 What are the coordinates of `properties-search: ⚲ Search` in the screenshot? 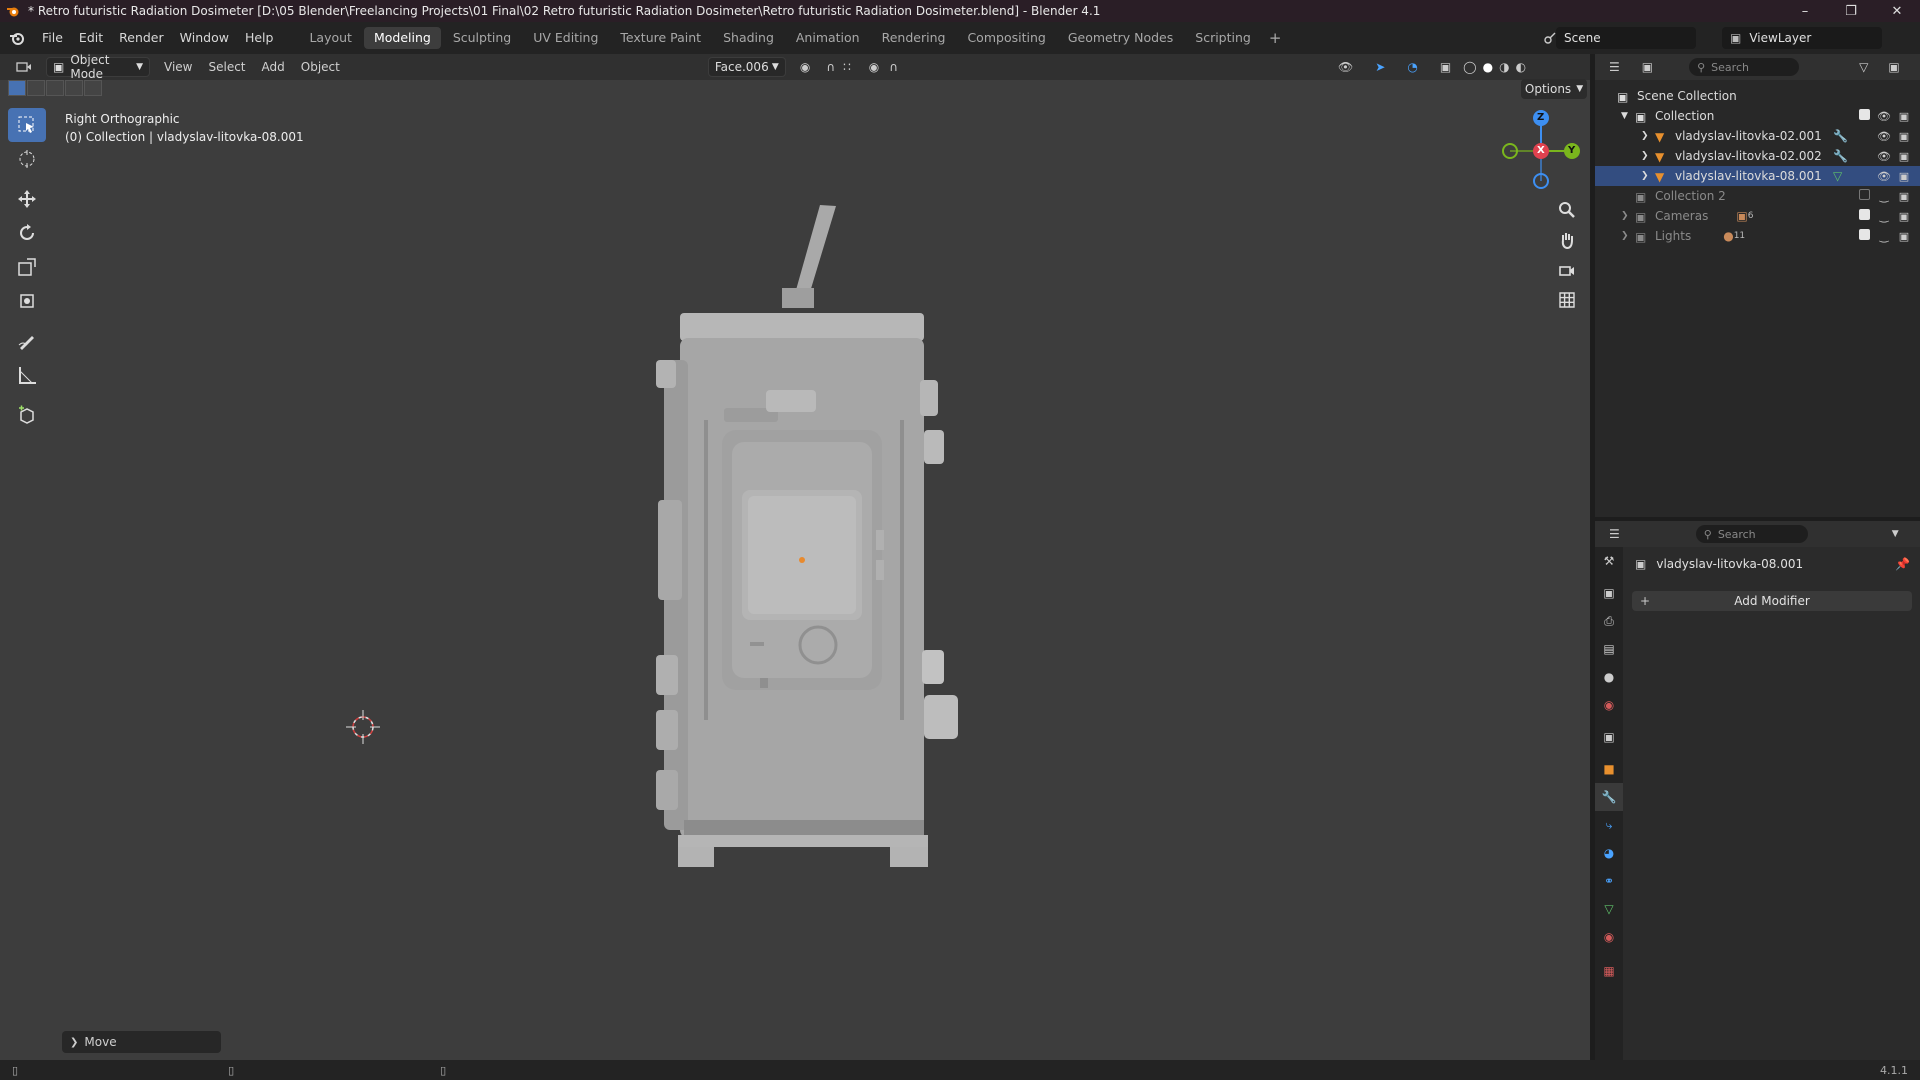 It's located at (1751, 534).